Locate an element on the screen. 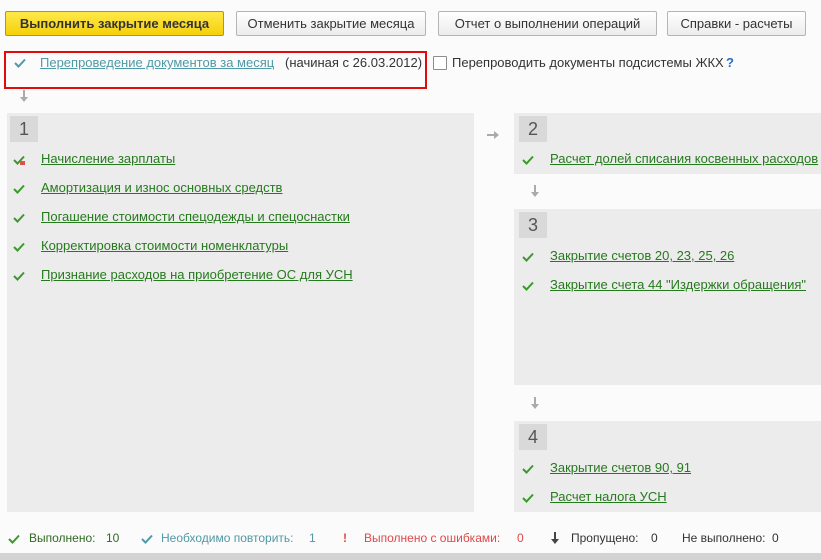 The width and height of the screenshot is (821, 560). status-error-icon: ! is located at coordinates (345, 538).